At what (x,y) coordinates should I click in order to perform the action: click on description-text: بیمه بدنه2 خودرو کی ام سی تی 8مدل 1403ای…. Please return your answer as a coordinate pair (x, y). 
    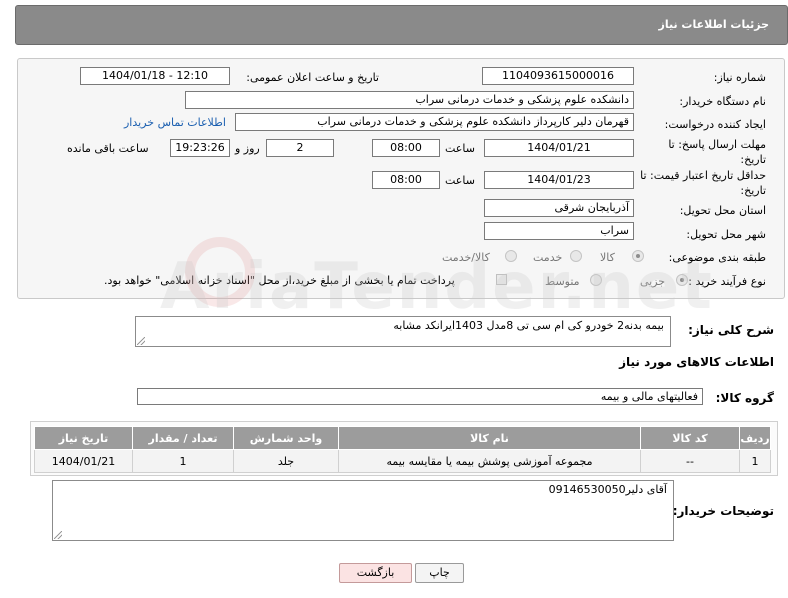
    Looking at the image, I should click on (528, 325).